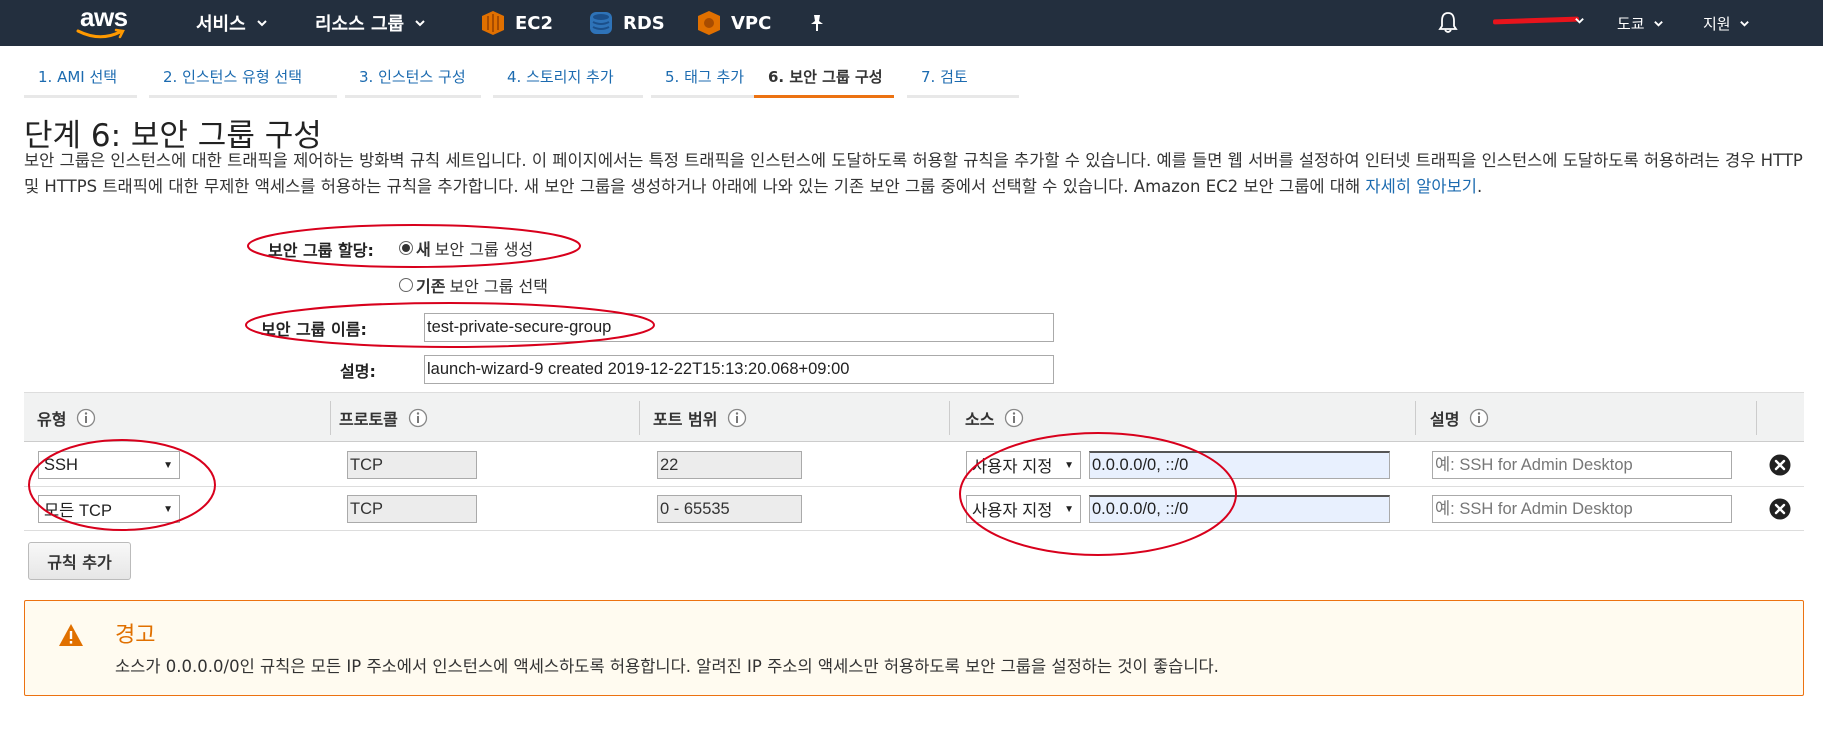  I want to click on radio-create-new: 새 보안 그룹 생성, so click(466, 248).